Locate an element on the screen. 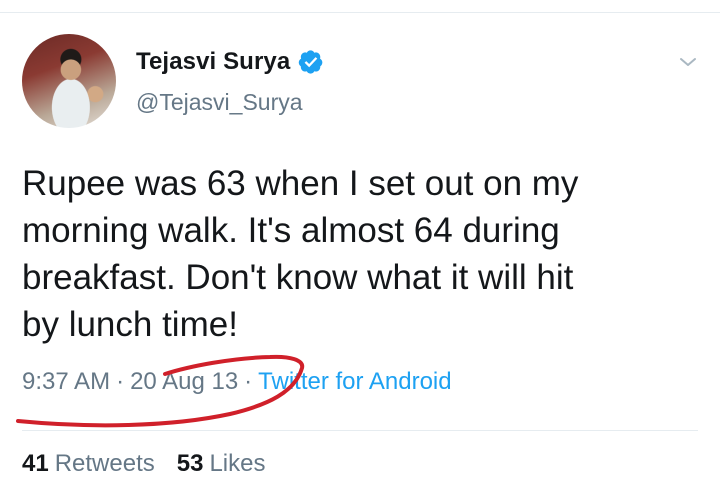 Image resolution: width=720 pixels, height=496 pixels. top-divider is located at coordinates (360, 12).